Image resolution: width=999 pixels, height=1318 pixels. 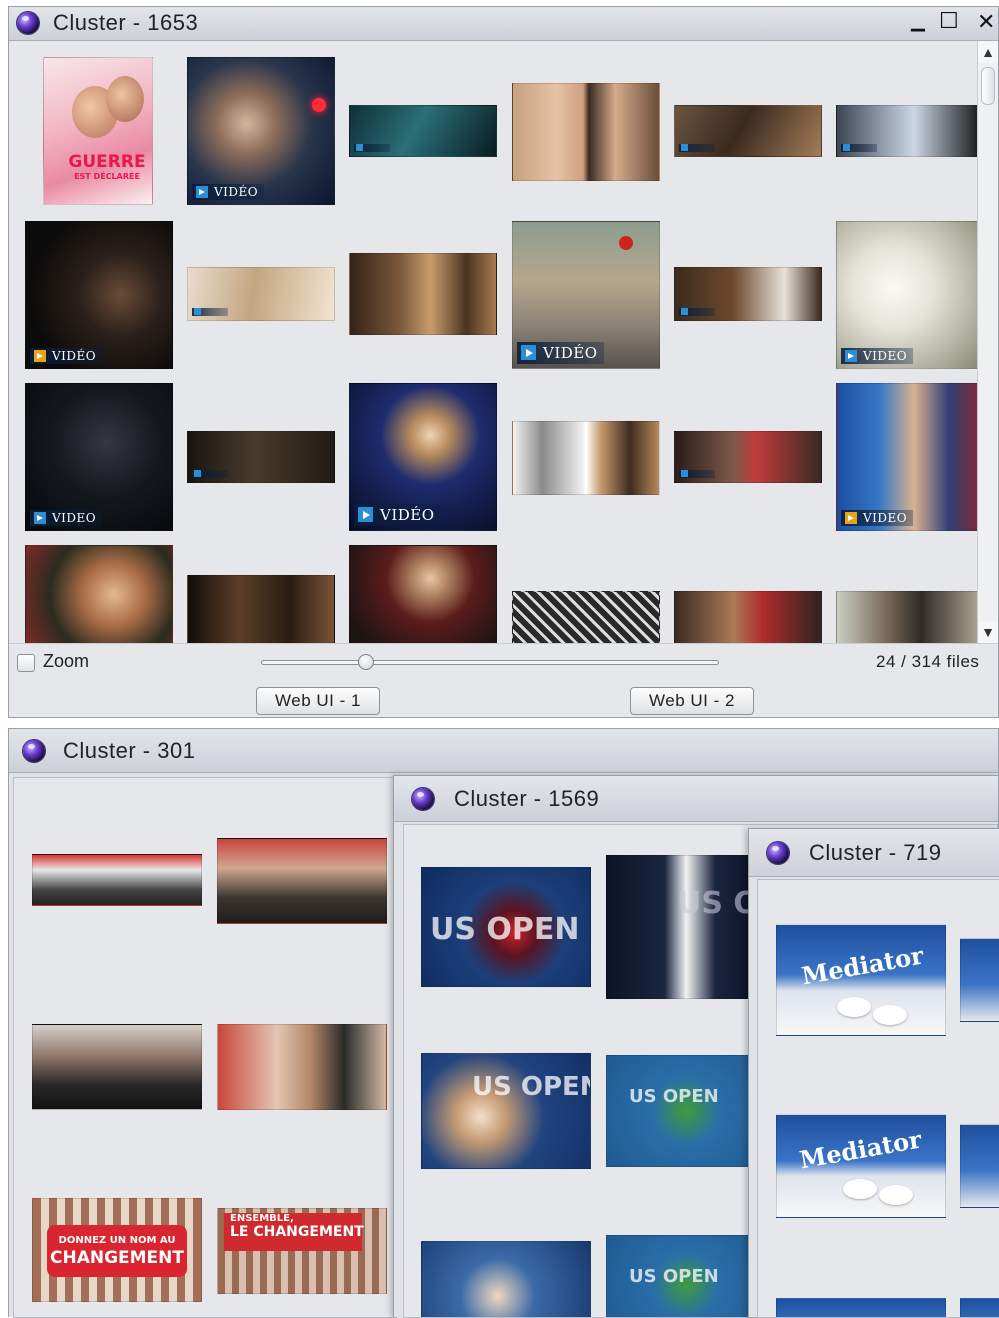 What do you see at coordinates (626, 243) in the screenshot?
I see `stop-sign` at bounding box center [626, 243].